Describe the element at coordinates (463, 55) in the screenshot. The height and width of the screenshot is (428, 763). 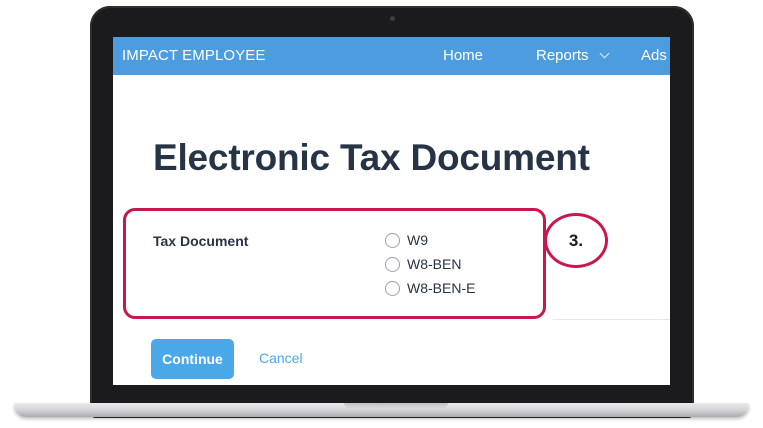
I see `nav-home: Home` at that location.